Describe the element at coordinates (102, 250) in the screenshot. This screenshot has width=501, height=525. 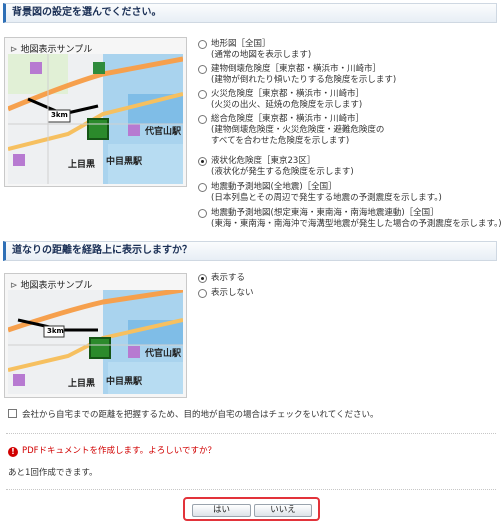
I see `section-title: 道なりの距離を経路上に表示しますか？` at that location.